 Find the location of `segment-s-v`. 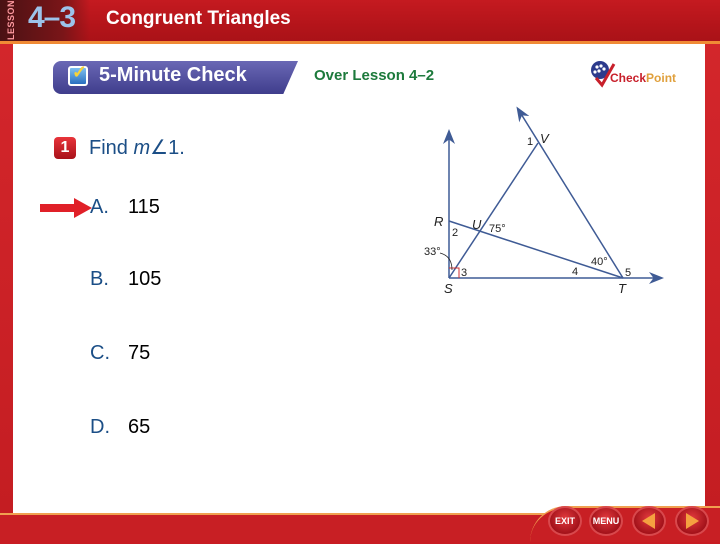

segment-s-v is located at coordinates (493, 210).